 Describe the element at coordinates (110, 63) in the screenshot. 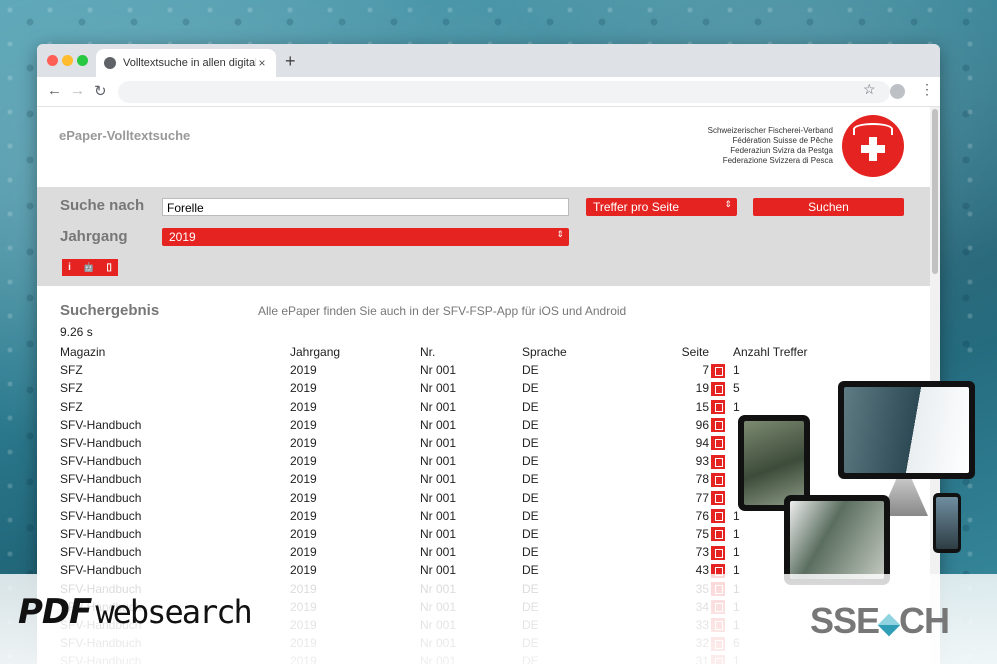

I see `globe-icon` at that location.